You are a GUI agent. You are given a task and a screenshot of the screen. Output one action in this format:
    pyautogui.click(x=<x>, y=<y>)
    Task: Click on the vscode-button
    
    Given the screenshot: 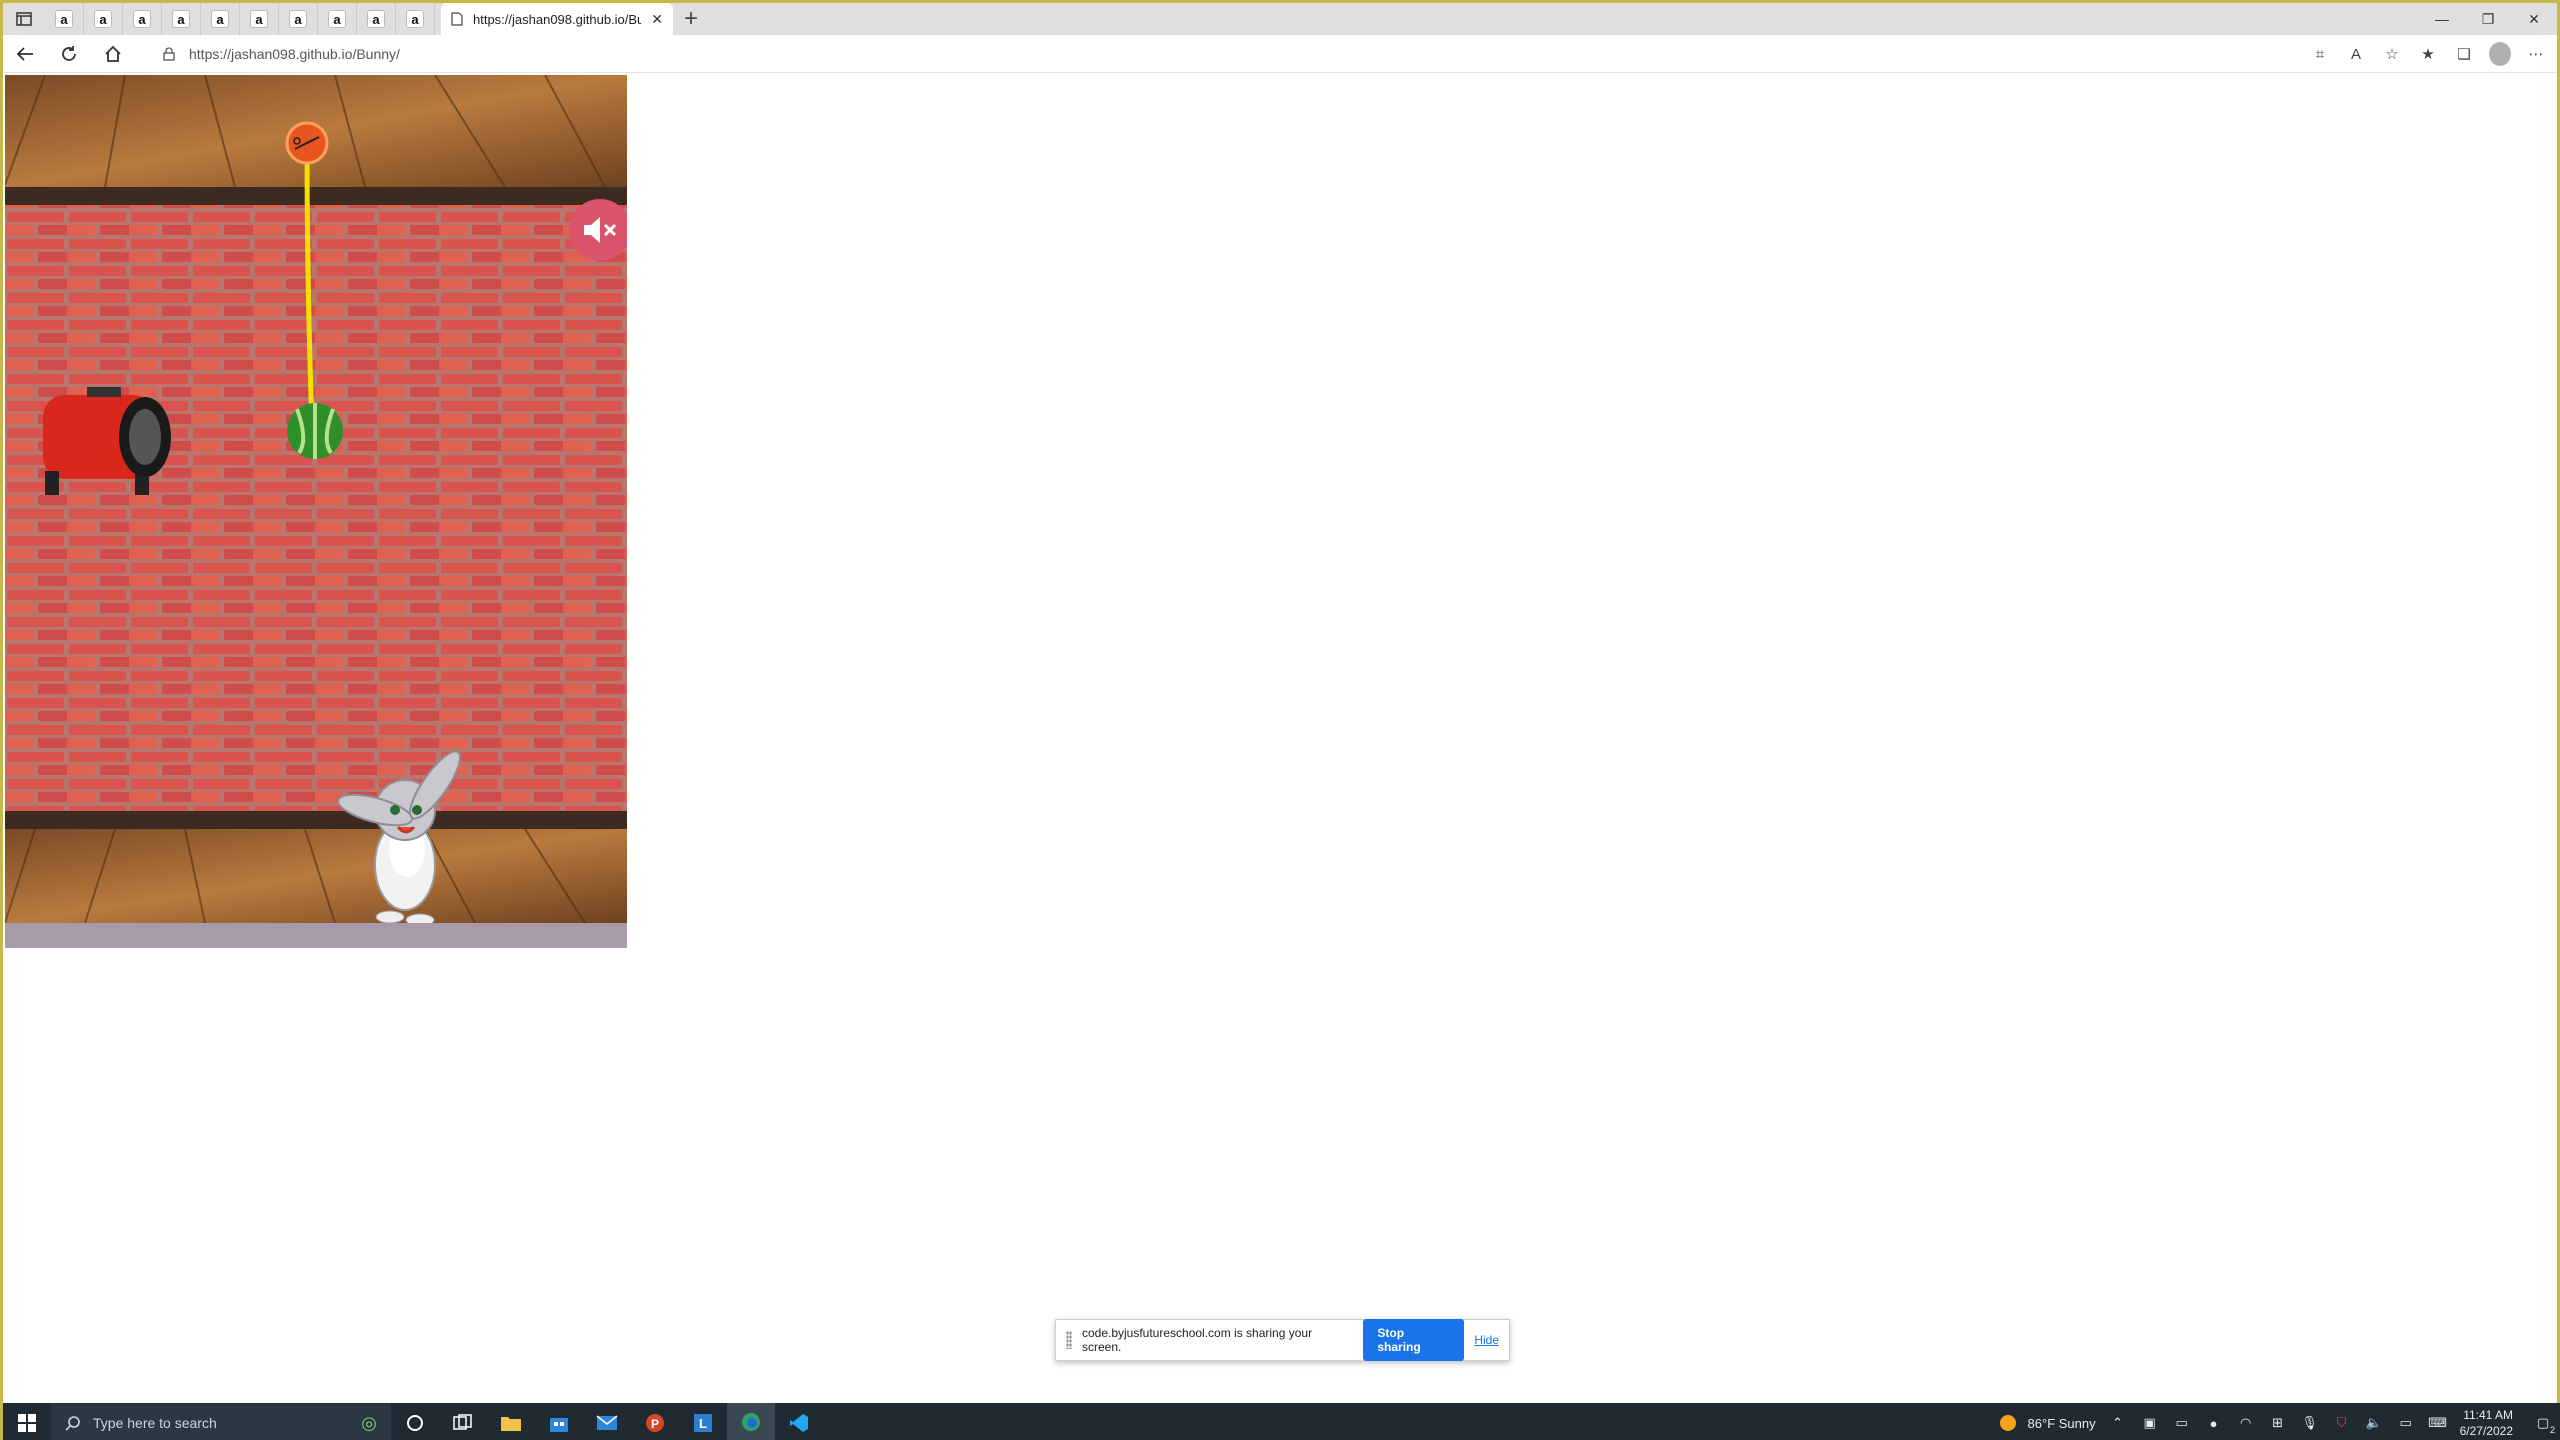 What is the action you would take?
    pyautogui.click(x=799, y=1421)
    